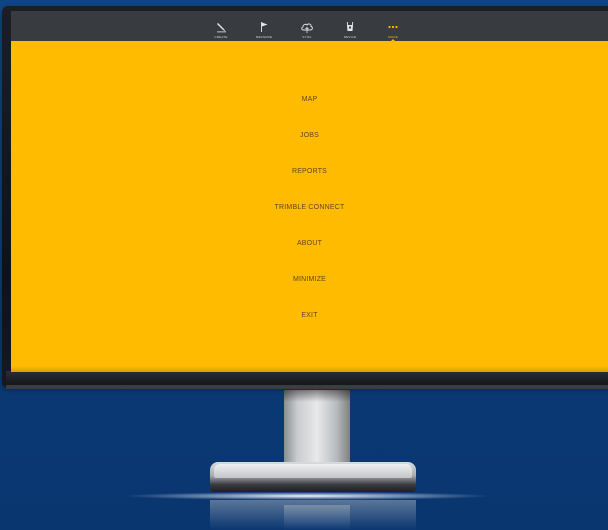 The image size is (608, 530). Describe the element at coordinates (393, 40) in the screenshot. I see `active-tab-indicator` at that location.